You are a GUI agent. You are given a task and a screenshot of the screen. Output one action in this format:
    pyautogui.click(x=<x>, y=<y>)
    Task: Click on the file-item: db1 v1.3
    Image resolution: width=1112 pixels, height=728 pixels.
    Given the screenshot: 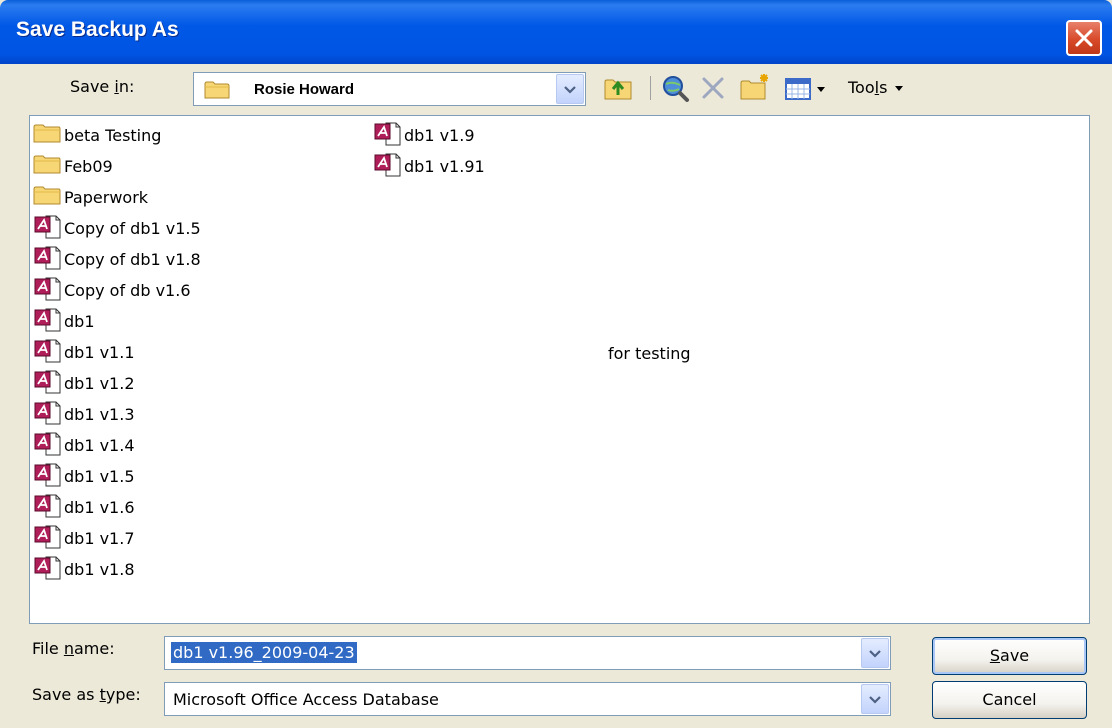 What is the action you would take?
    pyautogui.click(x=83, y=414)
    